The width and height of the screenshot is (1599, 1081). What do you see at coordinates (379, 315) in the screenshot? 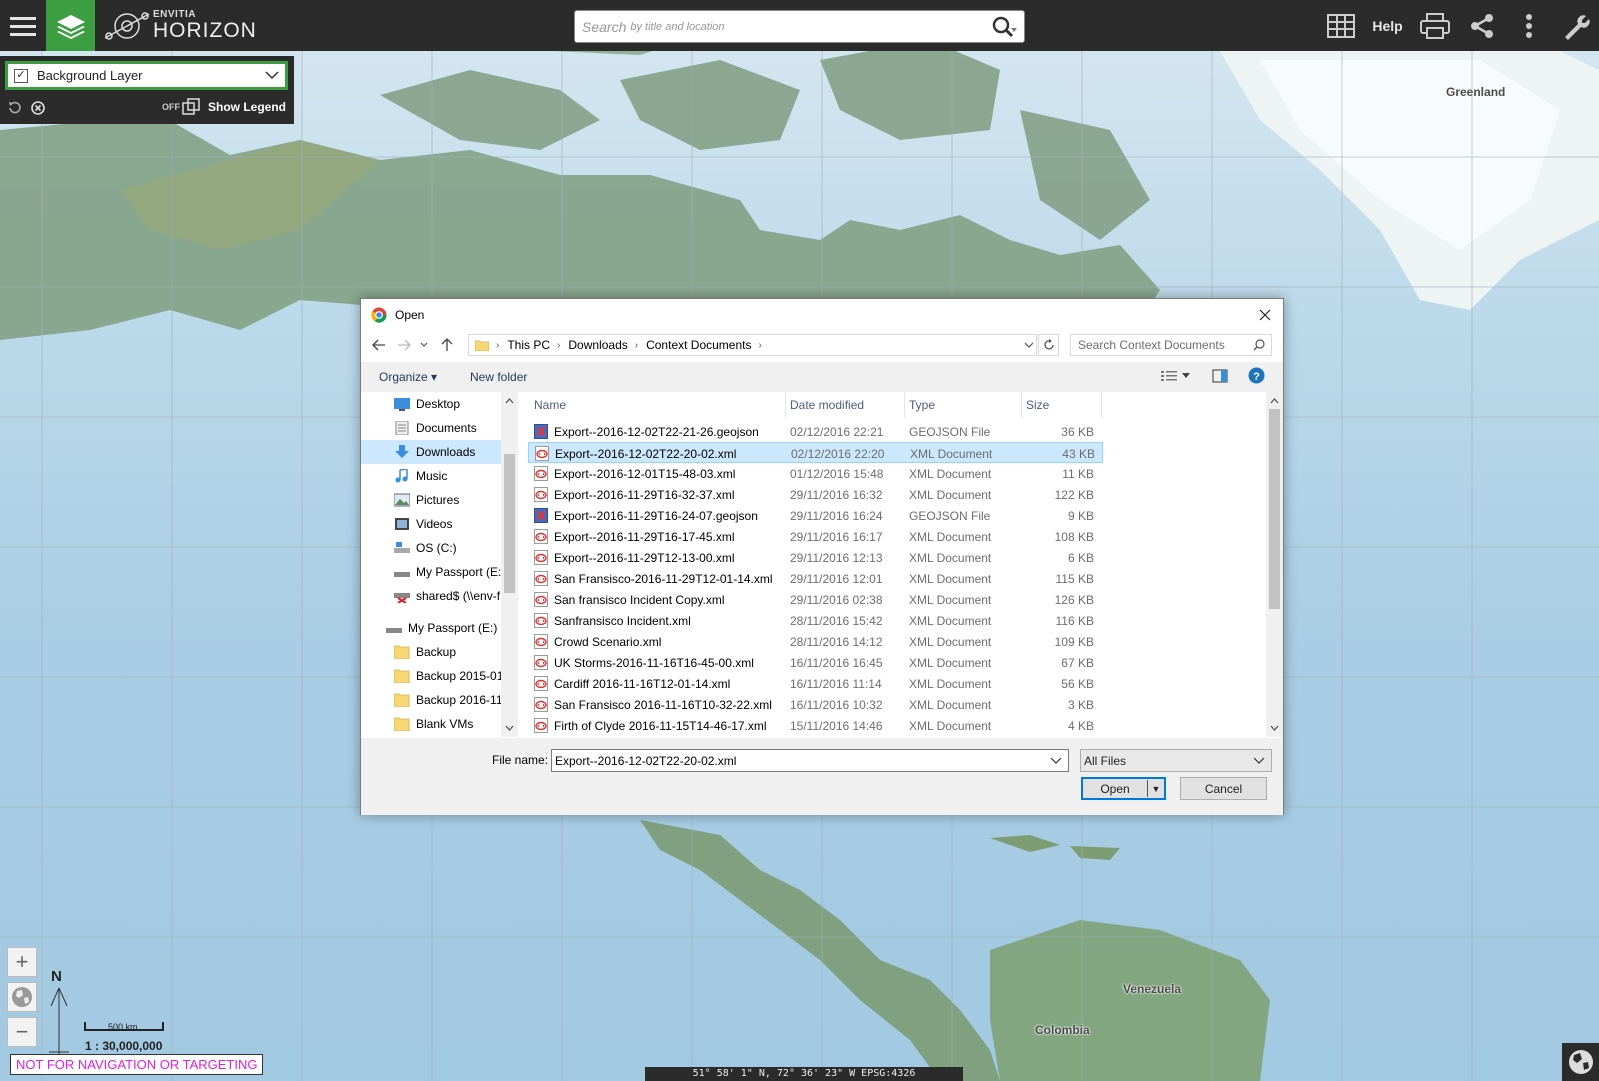
I see `chrome-icon` at bounding box center [379, 315].